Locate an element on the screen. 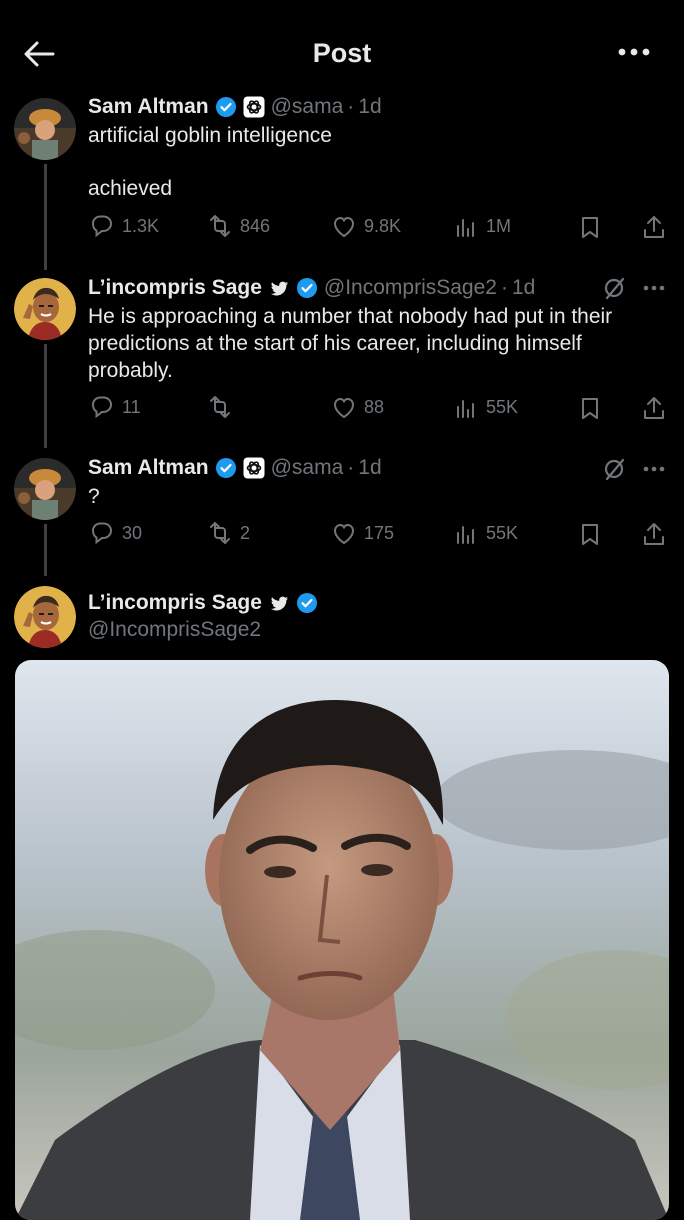  tweet-text: achieved is located at coordinates (130, 188).